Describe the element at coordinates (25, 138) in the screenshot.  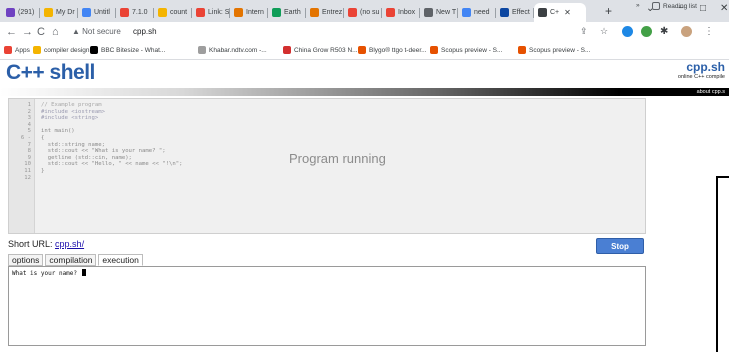
I see `line-number: 6 -` at that location.